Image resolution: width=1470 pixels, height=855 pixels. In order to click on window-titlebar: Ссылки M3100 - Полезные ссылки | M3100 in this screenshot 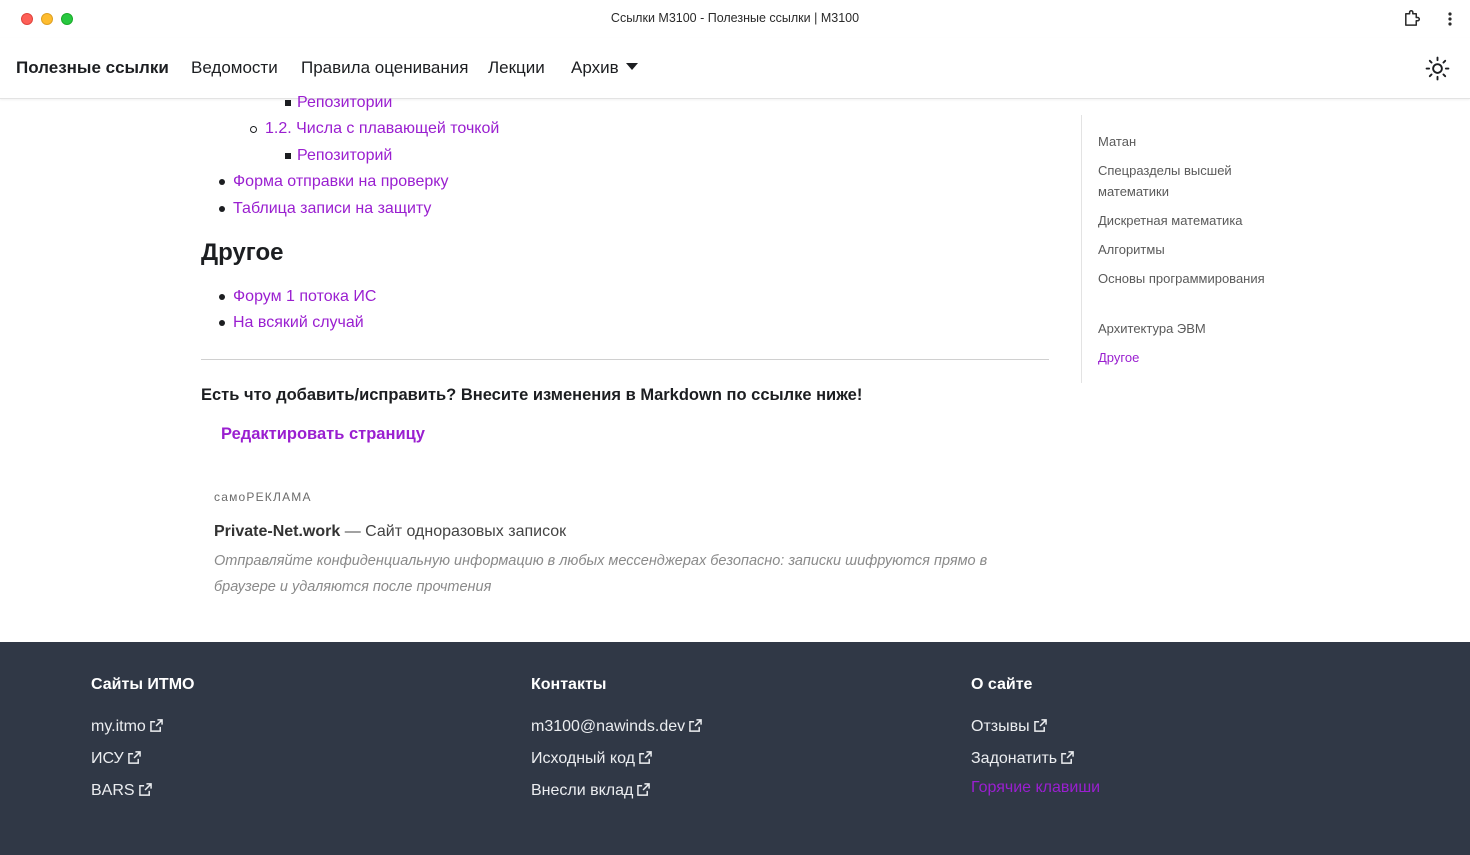, I will do `click(735, 19)`.